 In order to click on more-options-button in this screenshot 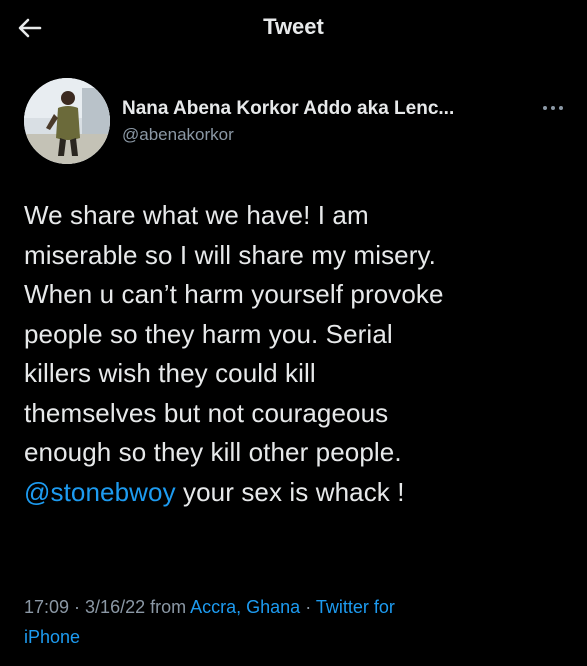, I will do `click(553, 108)`.